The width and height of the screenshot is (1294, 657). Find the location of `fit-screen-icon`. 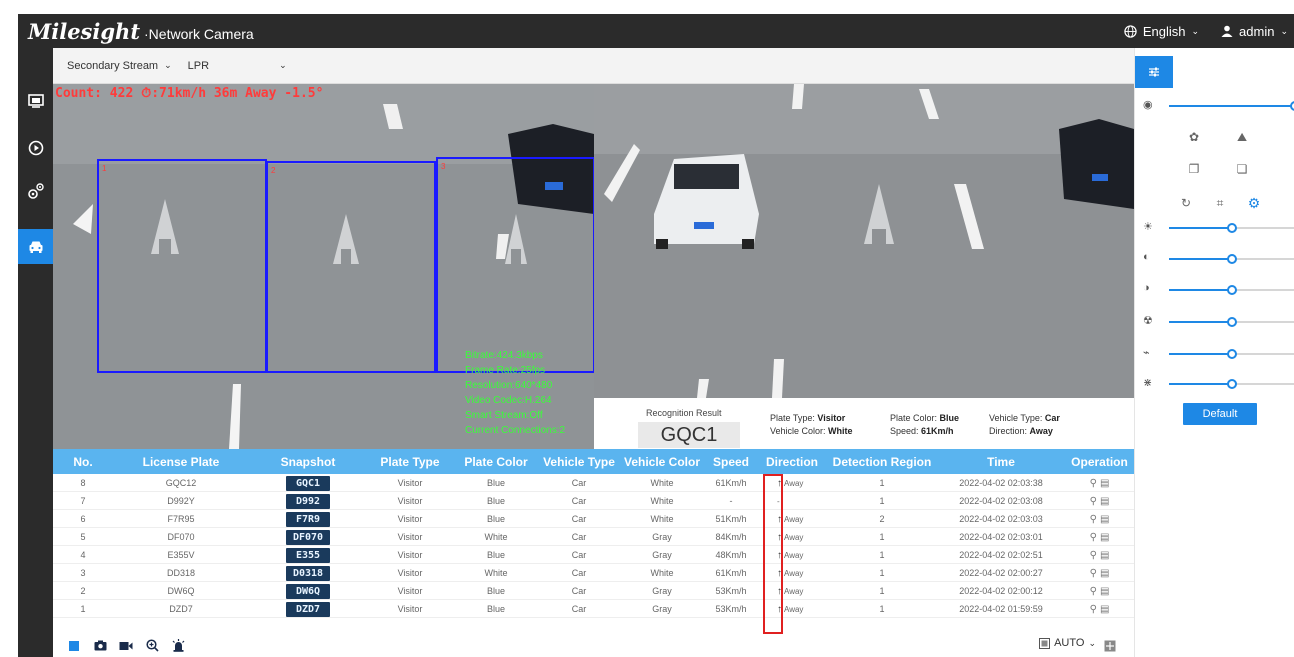

fit-screen-icon is located at coordinates (1045, 643).